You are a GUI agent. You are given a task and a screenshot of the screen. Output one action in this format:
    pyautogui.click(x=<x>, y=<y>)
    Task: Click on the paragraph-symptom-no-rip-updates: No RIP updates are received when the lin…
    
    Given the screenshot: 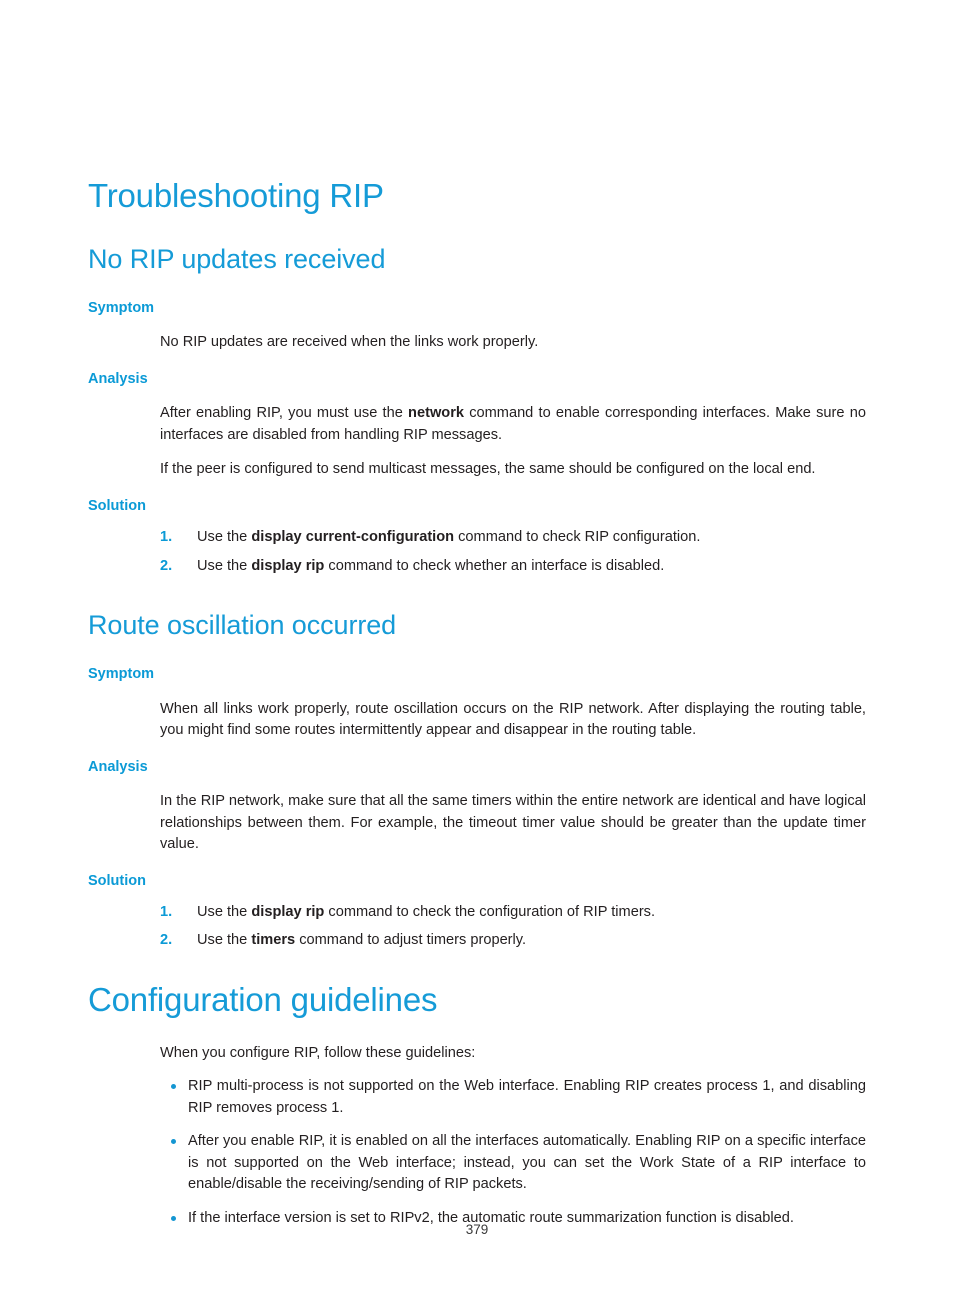 What is the action you would take?
    pyautogui.click(x=349, y=342)
    